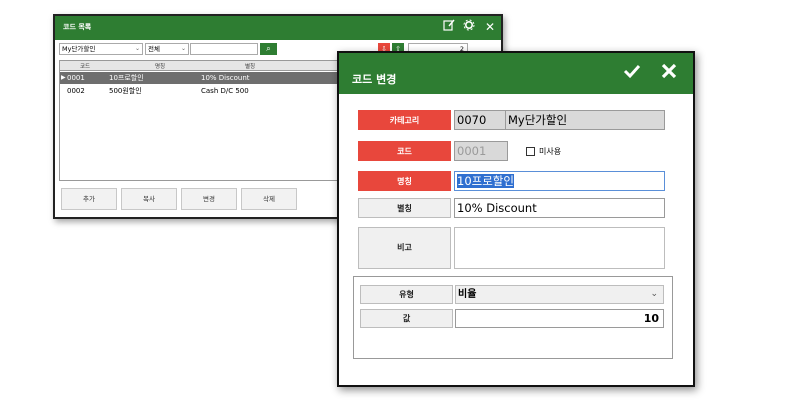  Describe the element at coordinates (250, 67) in the screenshot. I see `column-alias: 별칭` at that location.